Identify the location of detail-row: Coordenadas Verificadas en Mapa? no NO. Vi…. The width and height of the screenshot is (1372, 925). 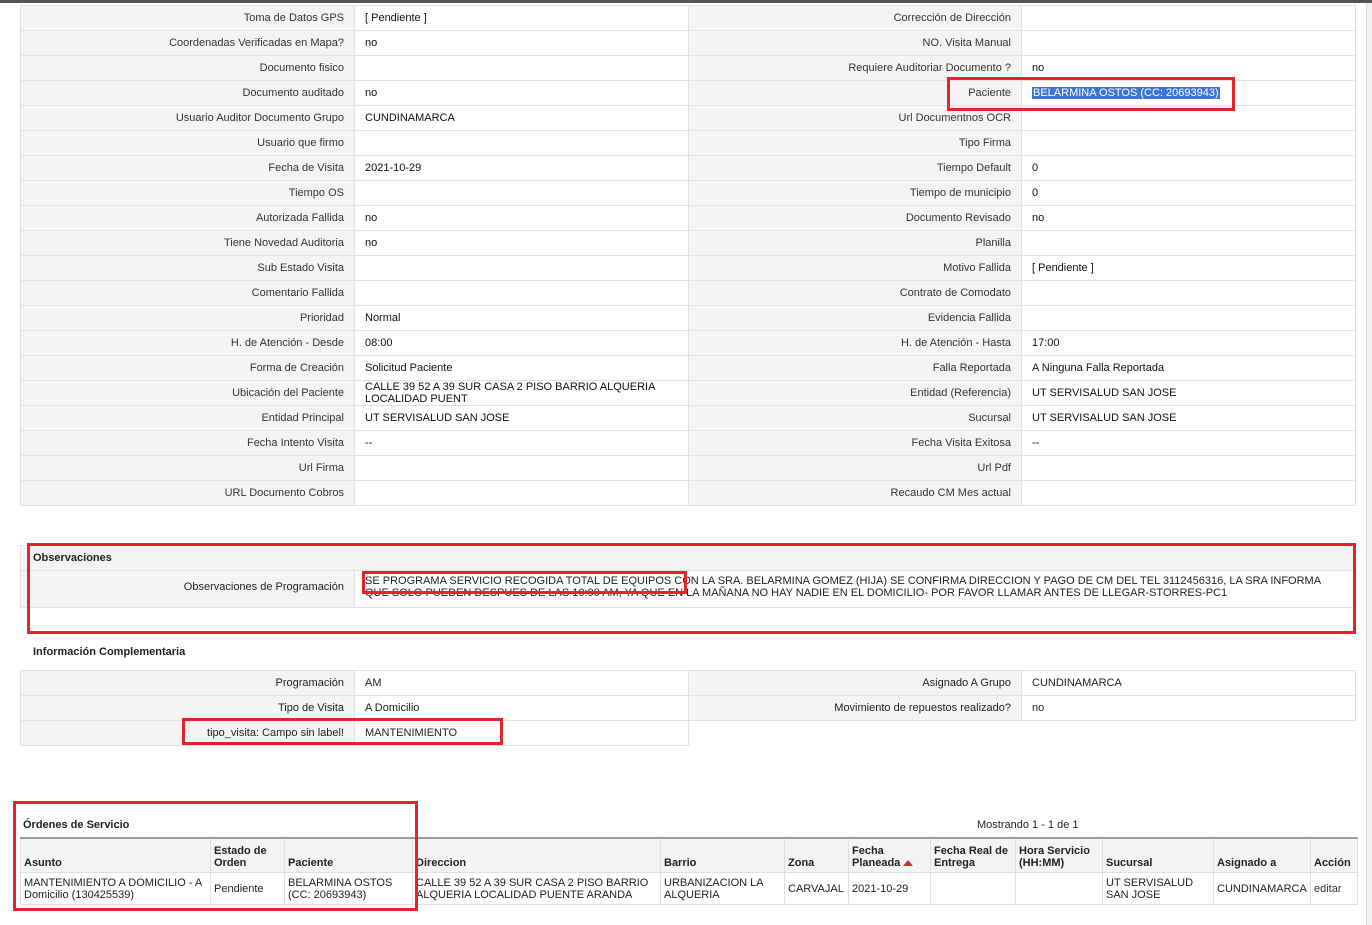
(688, 43).